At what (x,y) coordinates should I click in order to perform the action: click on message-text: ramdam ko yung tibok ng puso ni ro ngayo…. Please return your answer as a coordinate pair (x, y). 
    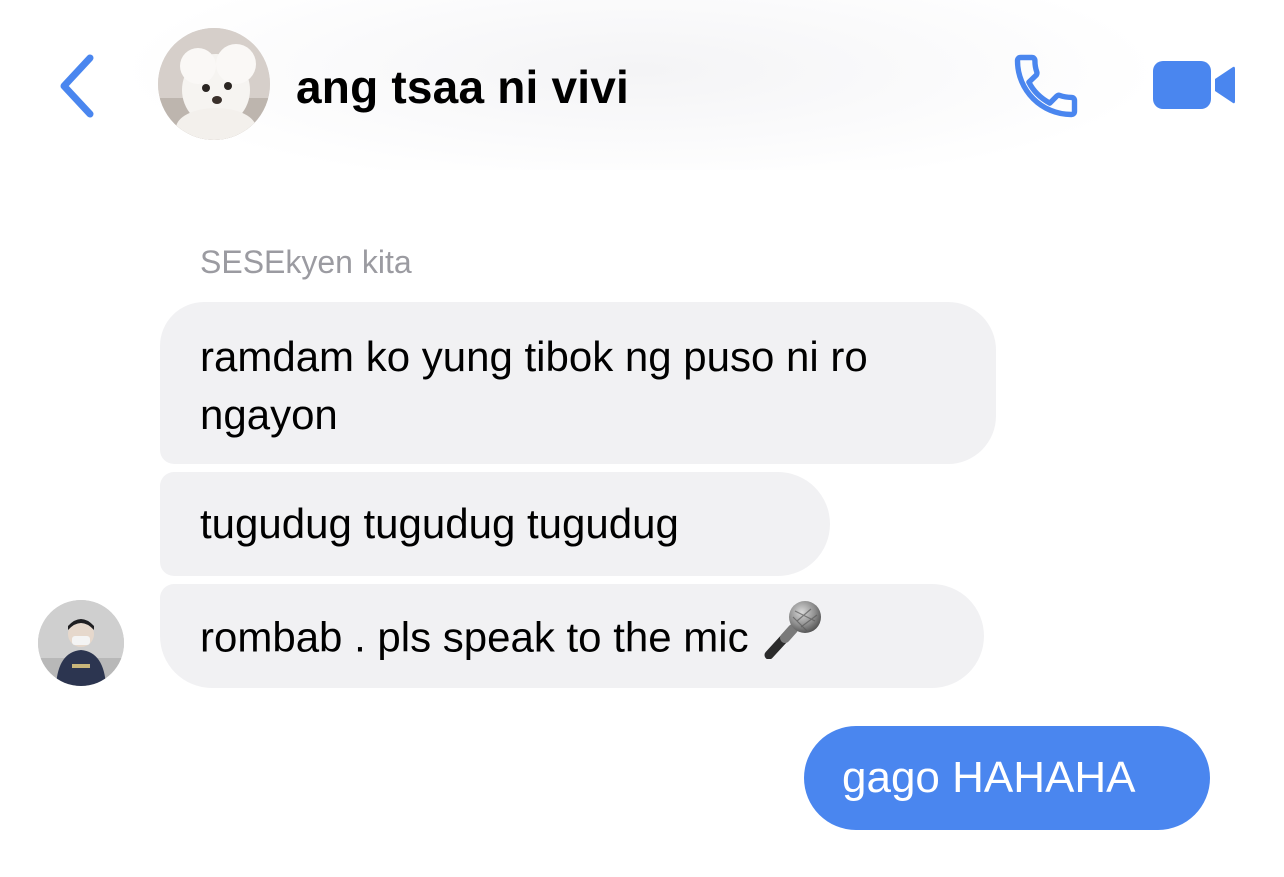
    Looking at the image, I should click on (534, 385).